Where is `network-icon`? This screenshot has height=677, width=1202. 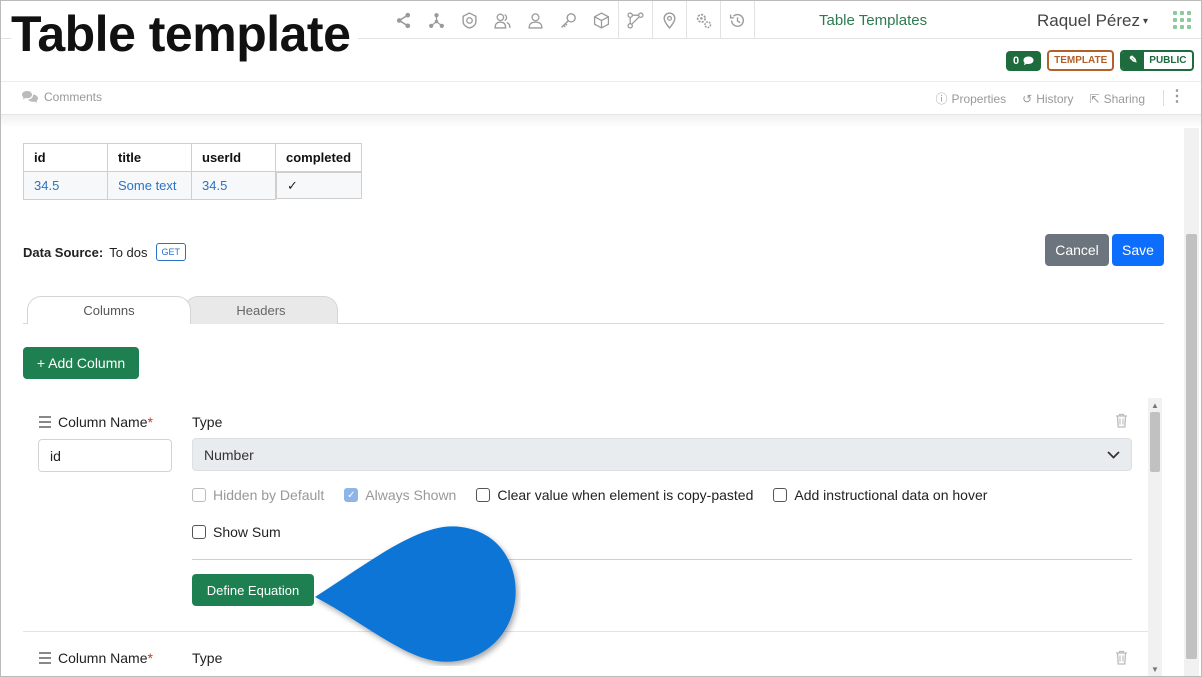
network-icon is located at coordinates (436, 20).